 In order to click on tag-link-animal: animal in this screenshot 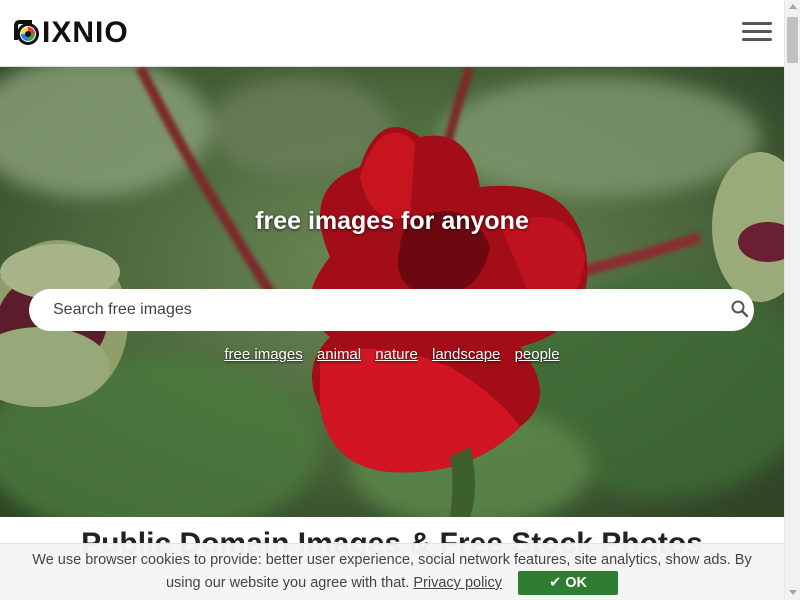, I will do `click(339, 354)`.